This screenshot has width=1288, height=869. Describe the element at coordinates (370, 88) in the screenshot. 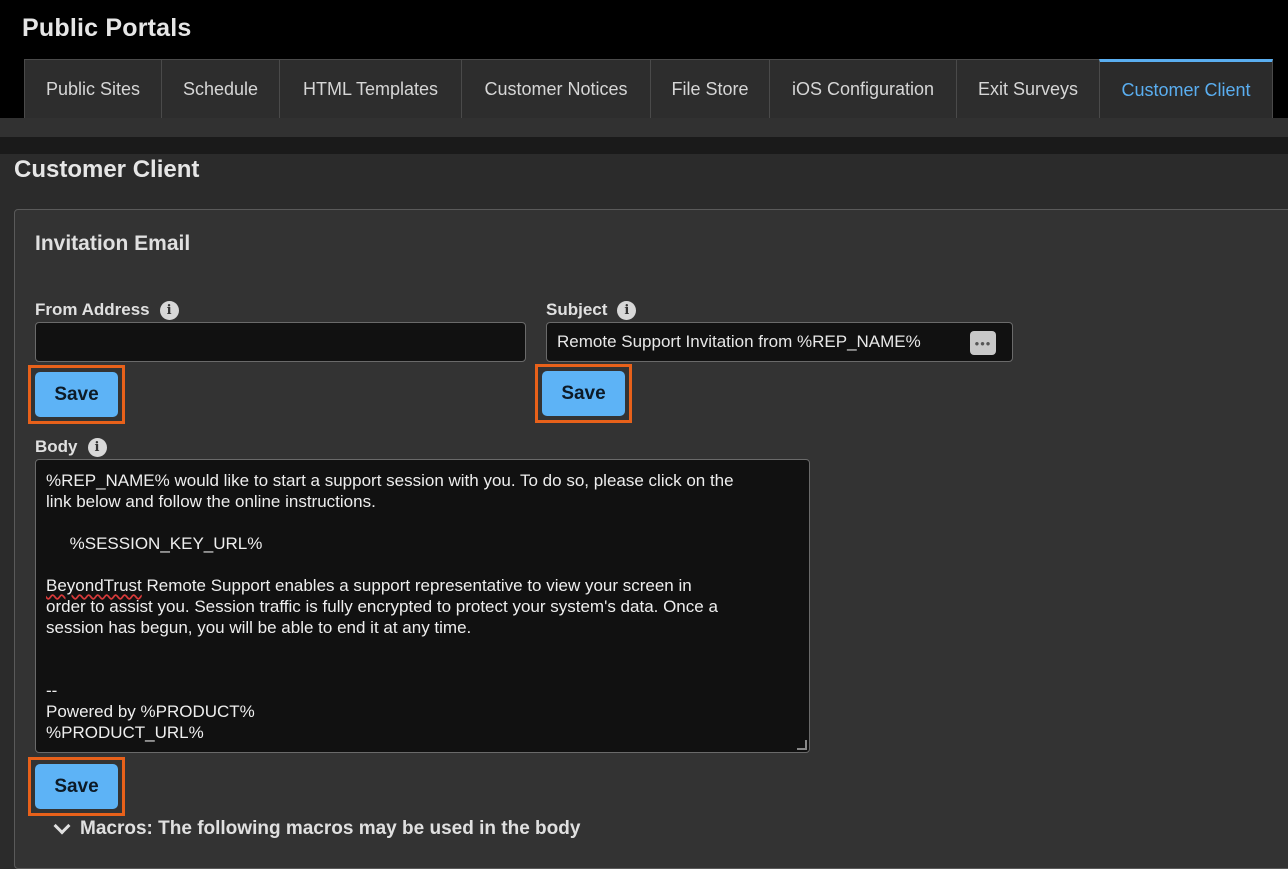

I see `tab-html-templates: HTML Templates` at that location.